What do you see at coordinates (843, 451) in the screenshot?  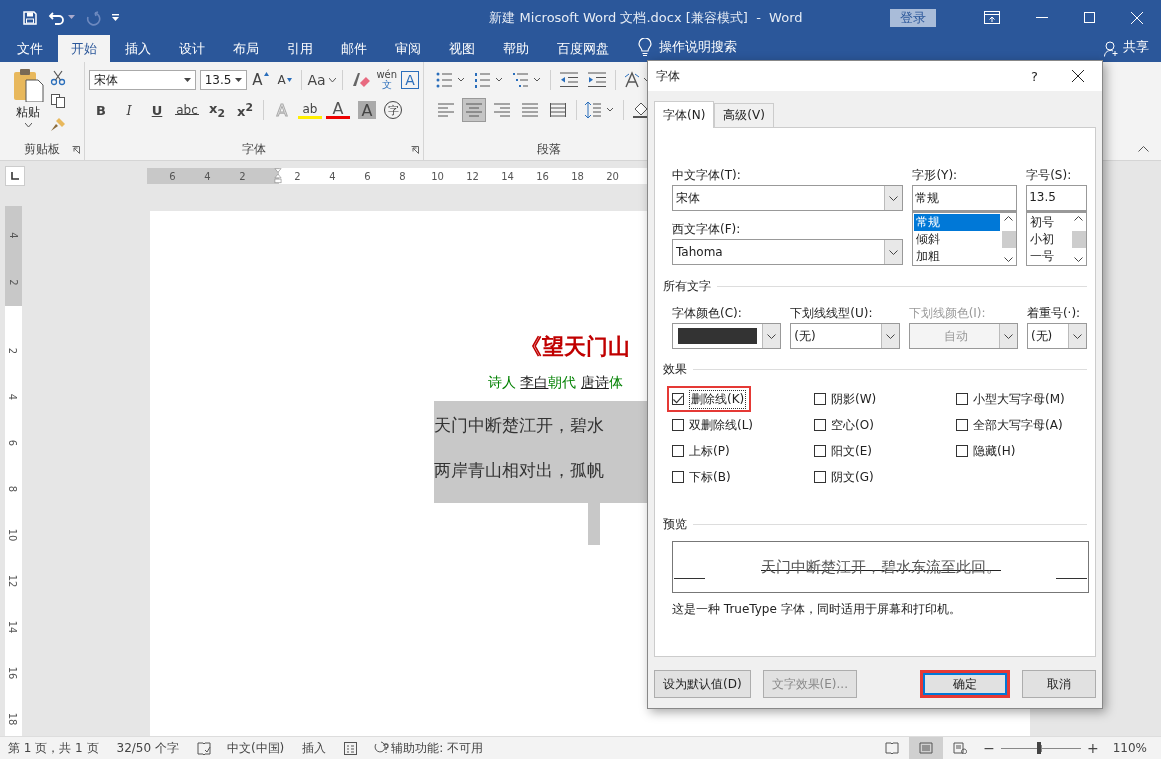 I see `effect-checkbox: 阳文(E)` at bounding box center [843, 451].